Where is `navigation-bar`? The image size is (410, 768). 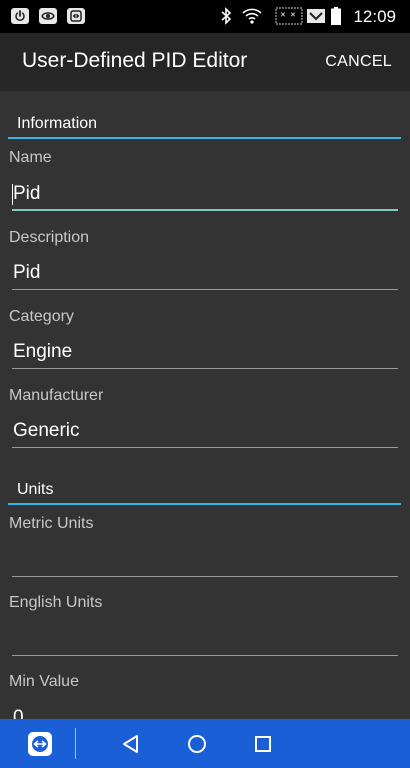 navigation-bar is located at coordinates (205, 743).